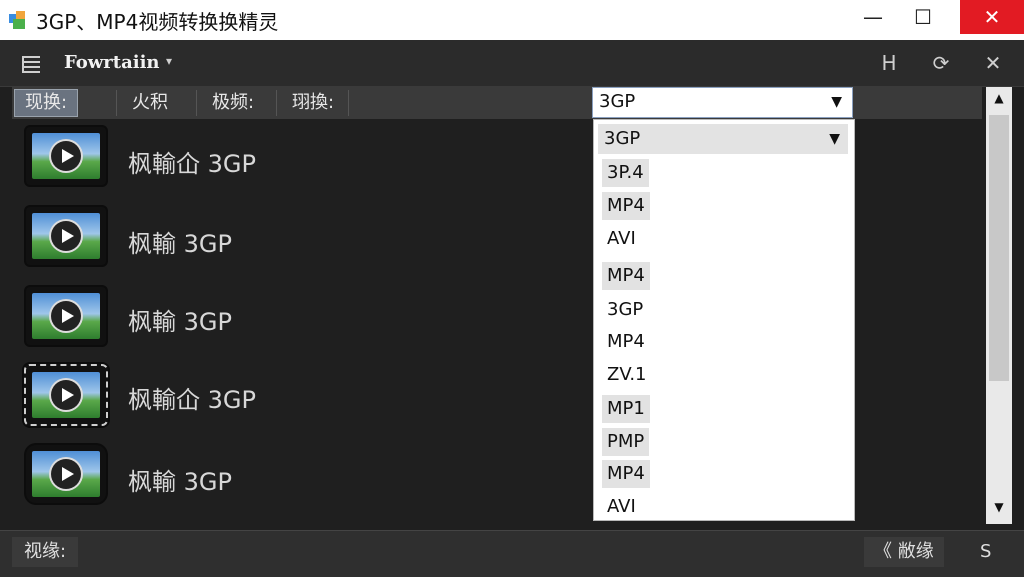  What do you see at coordinates (999, 248) in the screenshot?
I see `scroll-thumb` at bounding box center [999, 248].